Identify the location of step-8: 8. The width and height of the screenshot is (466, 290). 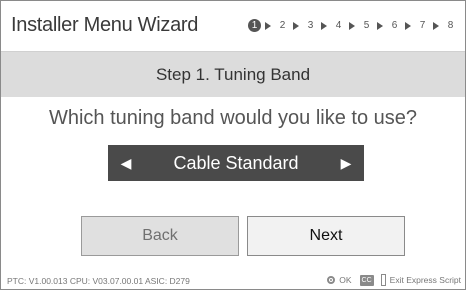
(450, 25).